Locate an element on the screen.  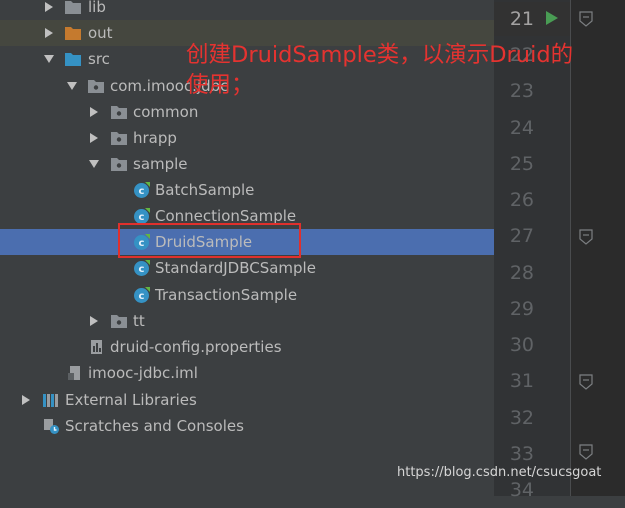
tree-item-imooc-jdbc-iml: imooc-jdbc.iml is located at coordinates (247, 373).